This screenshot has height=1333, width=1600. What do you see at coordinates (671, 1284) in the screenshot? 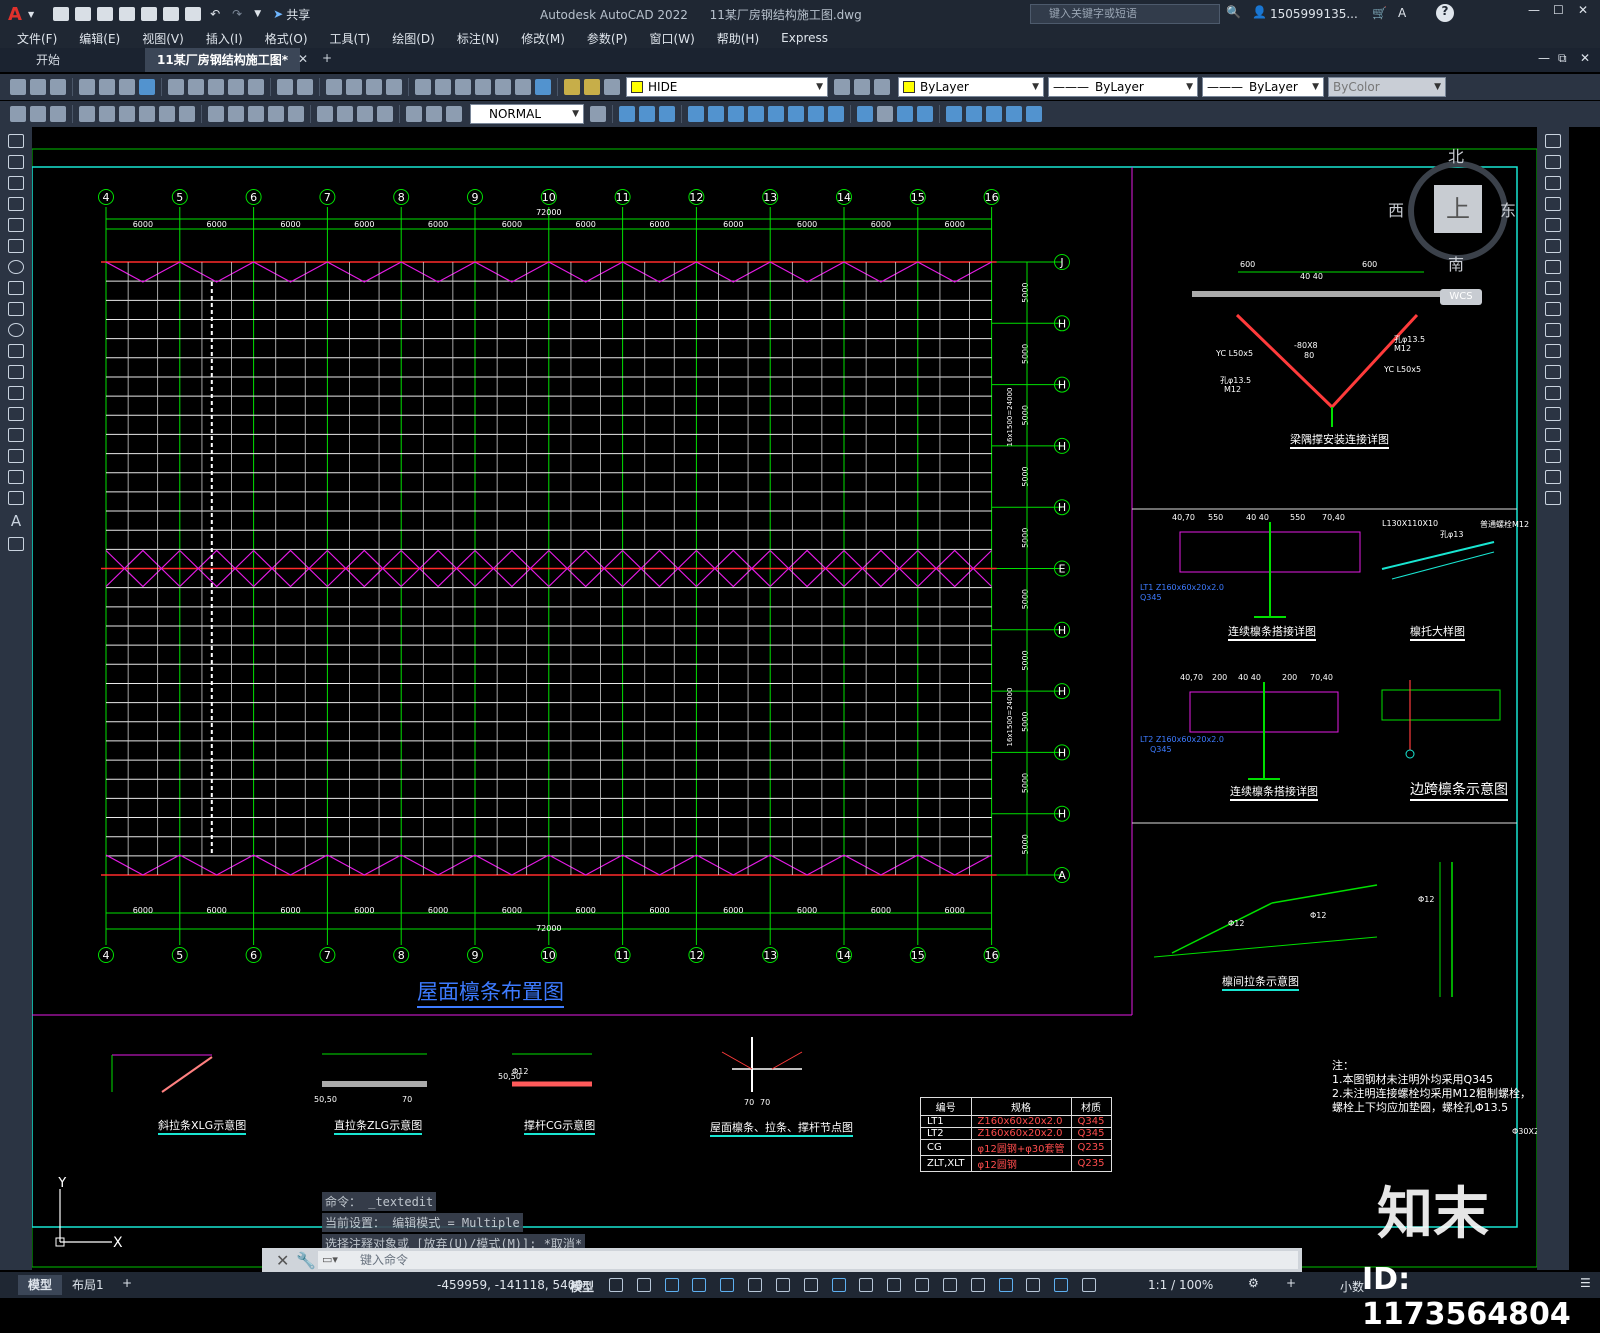
I see `infer-constraints-icon` at bounding box center [671, 1284].